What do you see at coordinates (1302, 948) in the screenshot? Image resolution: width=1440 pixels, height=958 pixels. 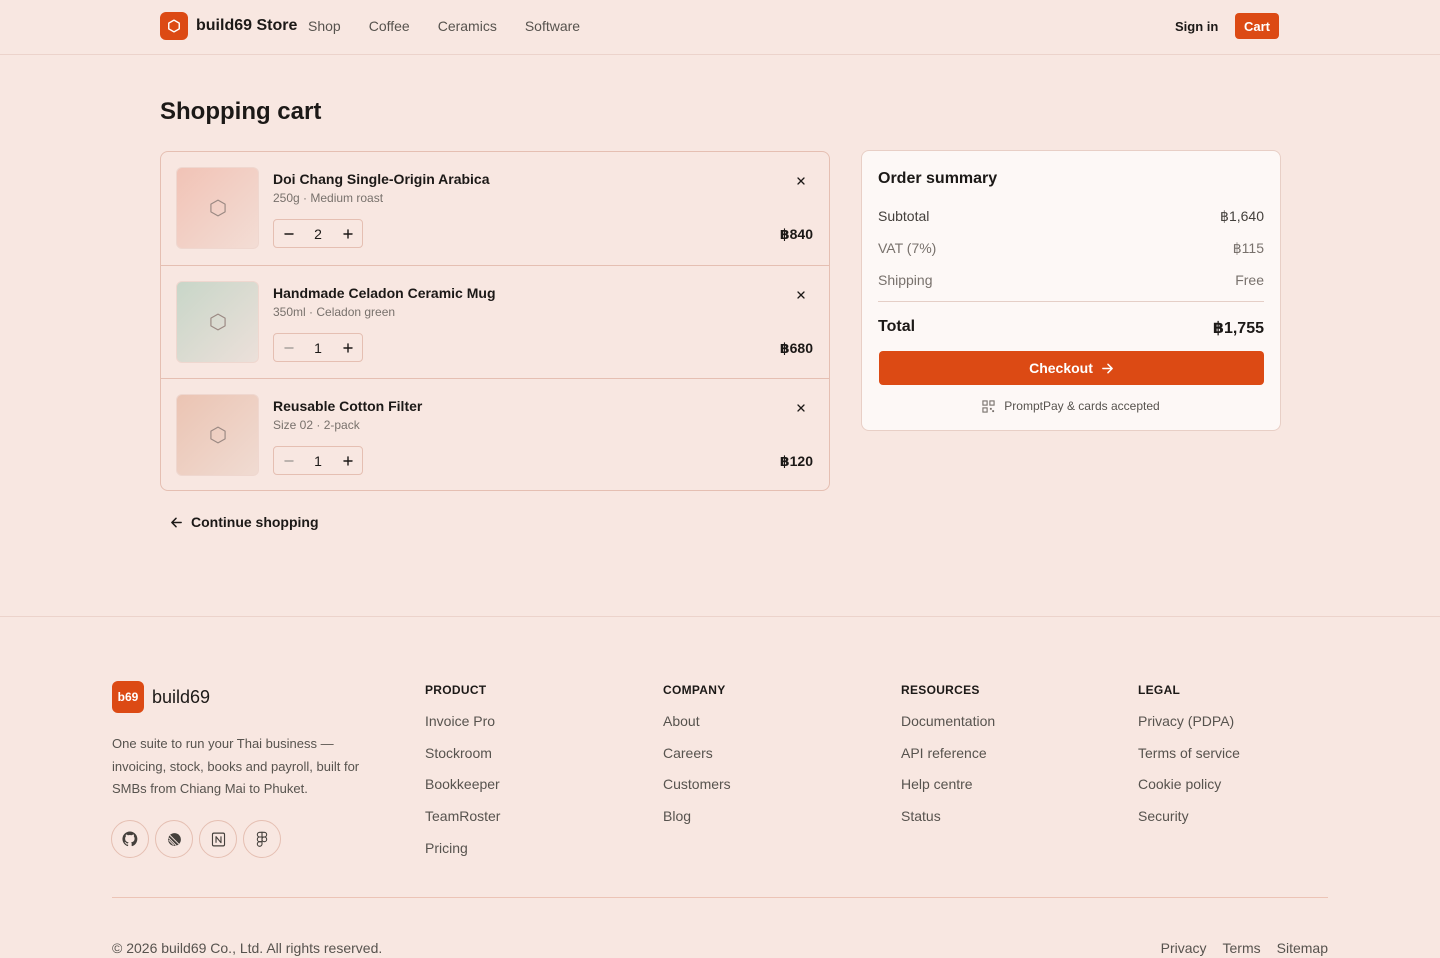 I see `bottom-link-sitemap: Sitemap` at bounding box center [1302, 948].